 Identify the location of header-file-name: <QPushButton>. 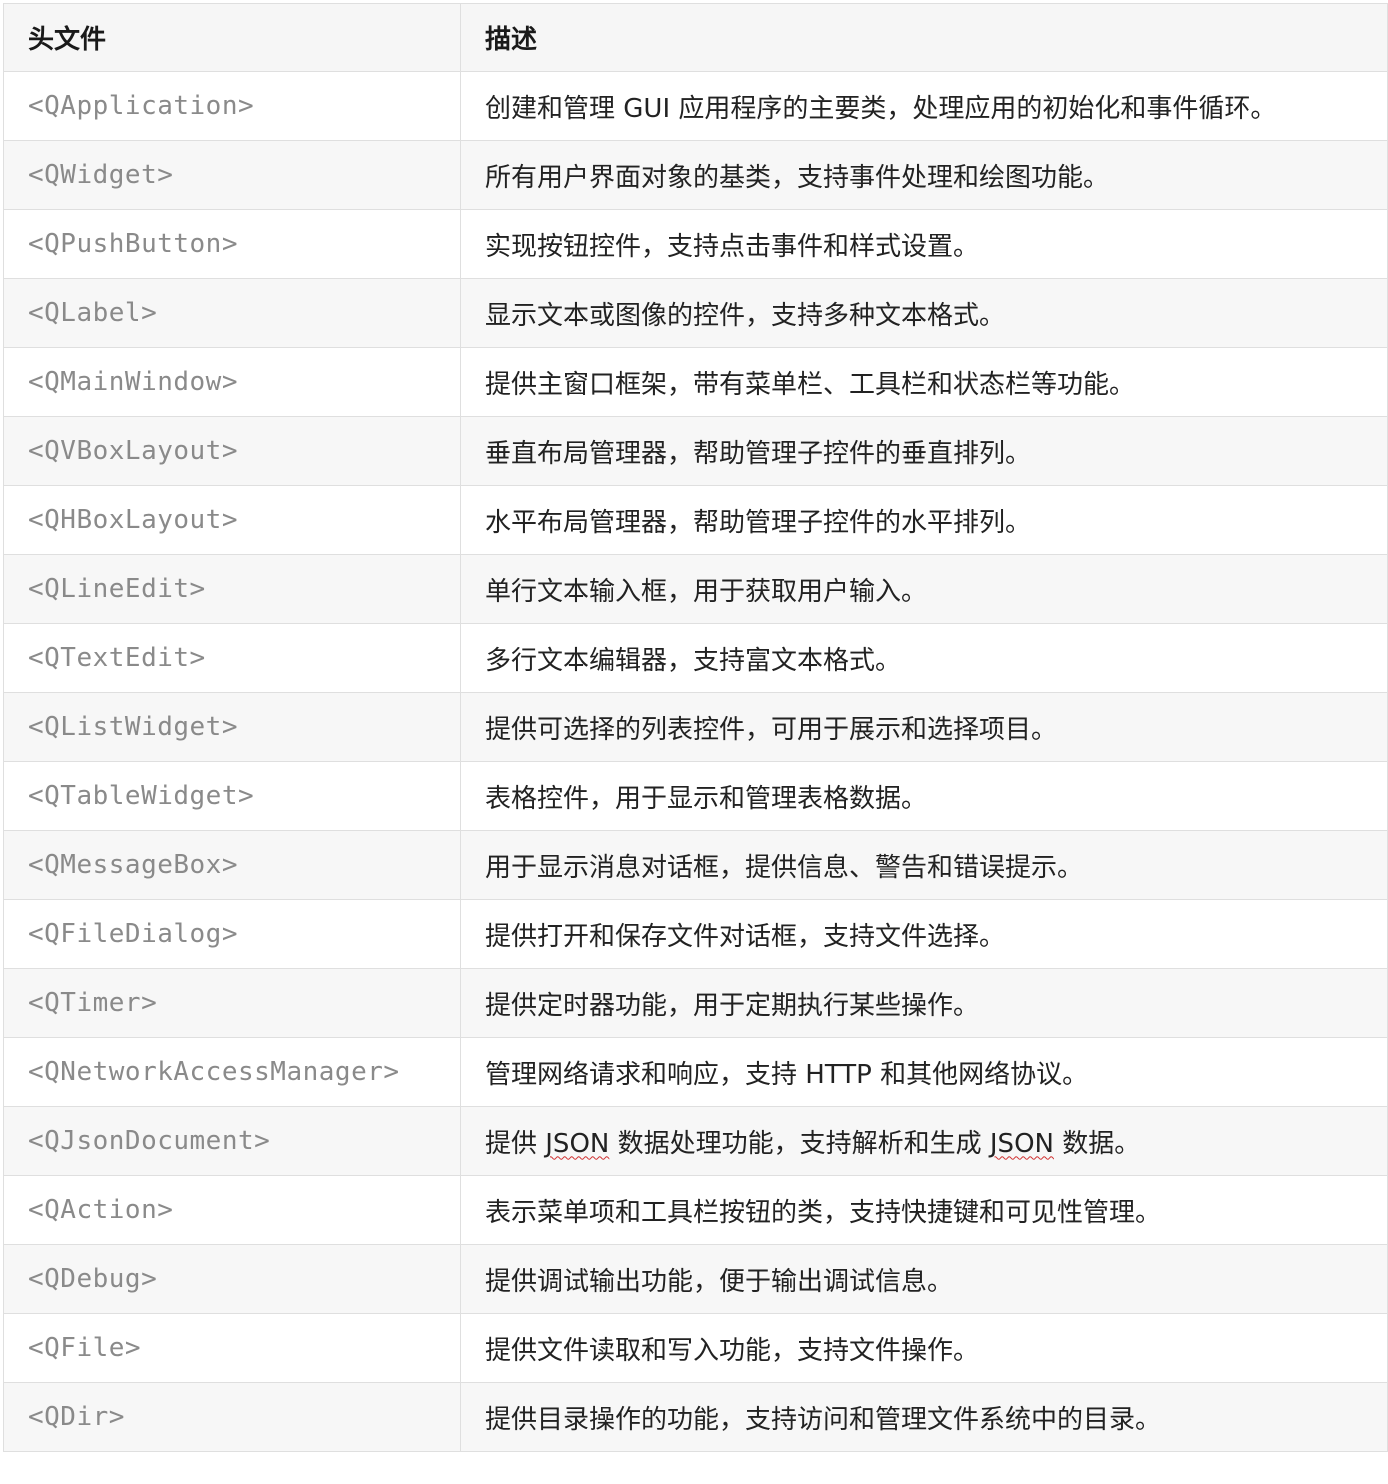
(133, 244).